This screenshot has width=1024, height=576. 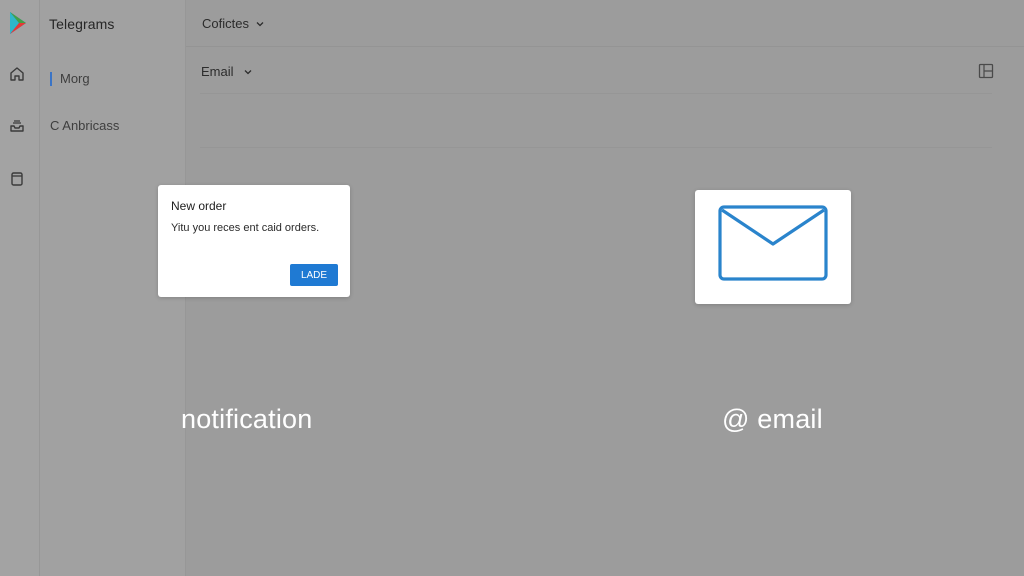 I want to click on sidebar-item-anbricass: C Anbricass, so click(x=84, y=125).